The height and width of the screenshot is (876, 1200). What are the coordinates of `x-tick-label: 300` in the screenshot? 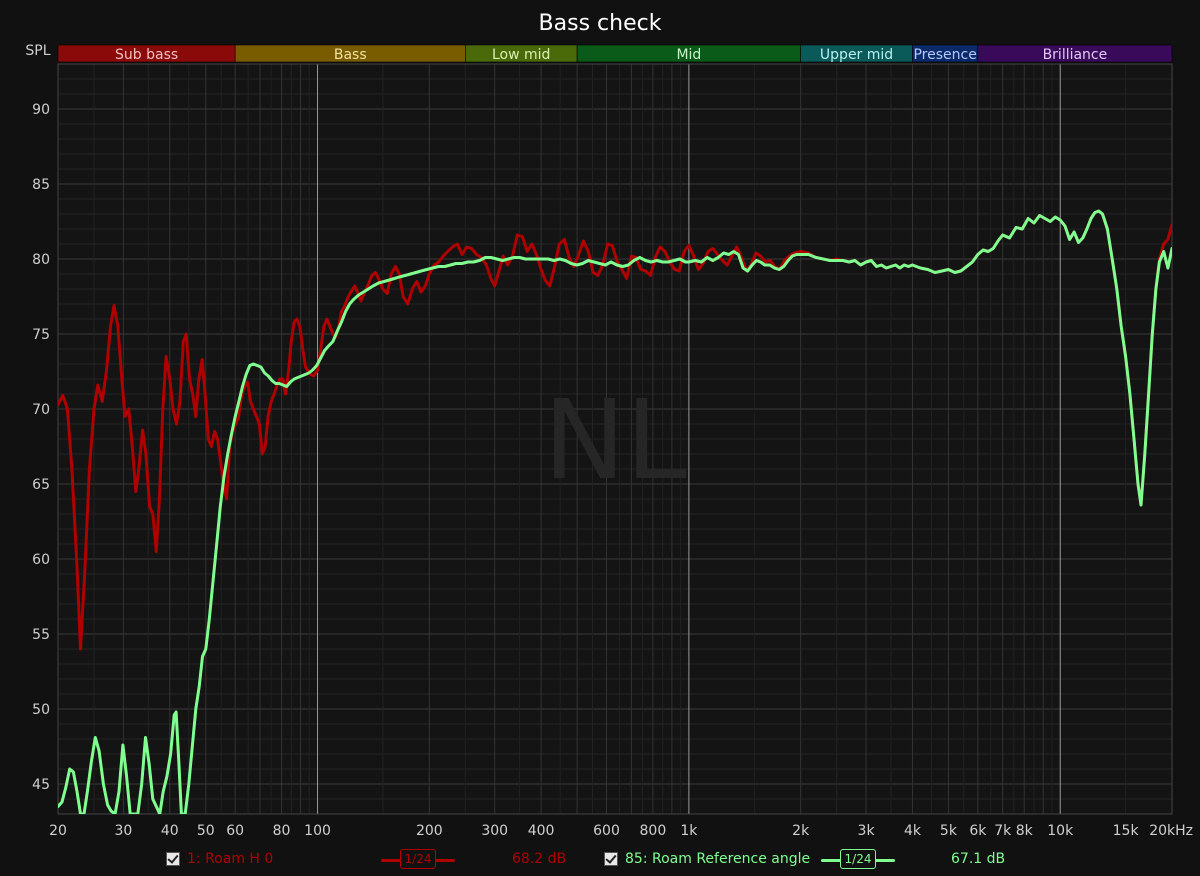 It's located at (494, 831).